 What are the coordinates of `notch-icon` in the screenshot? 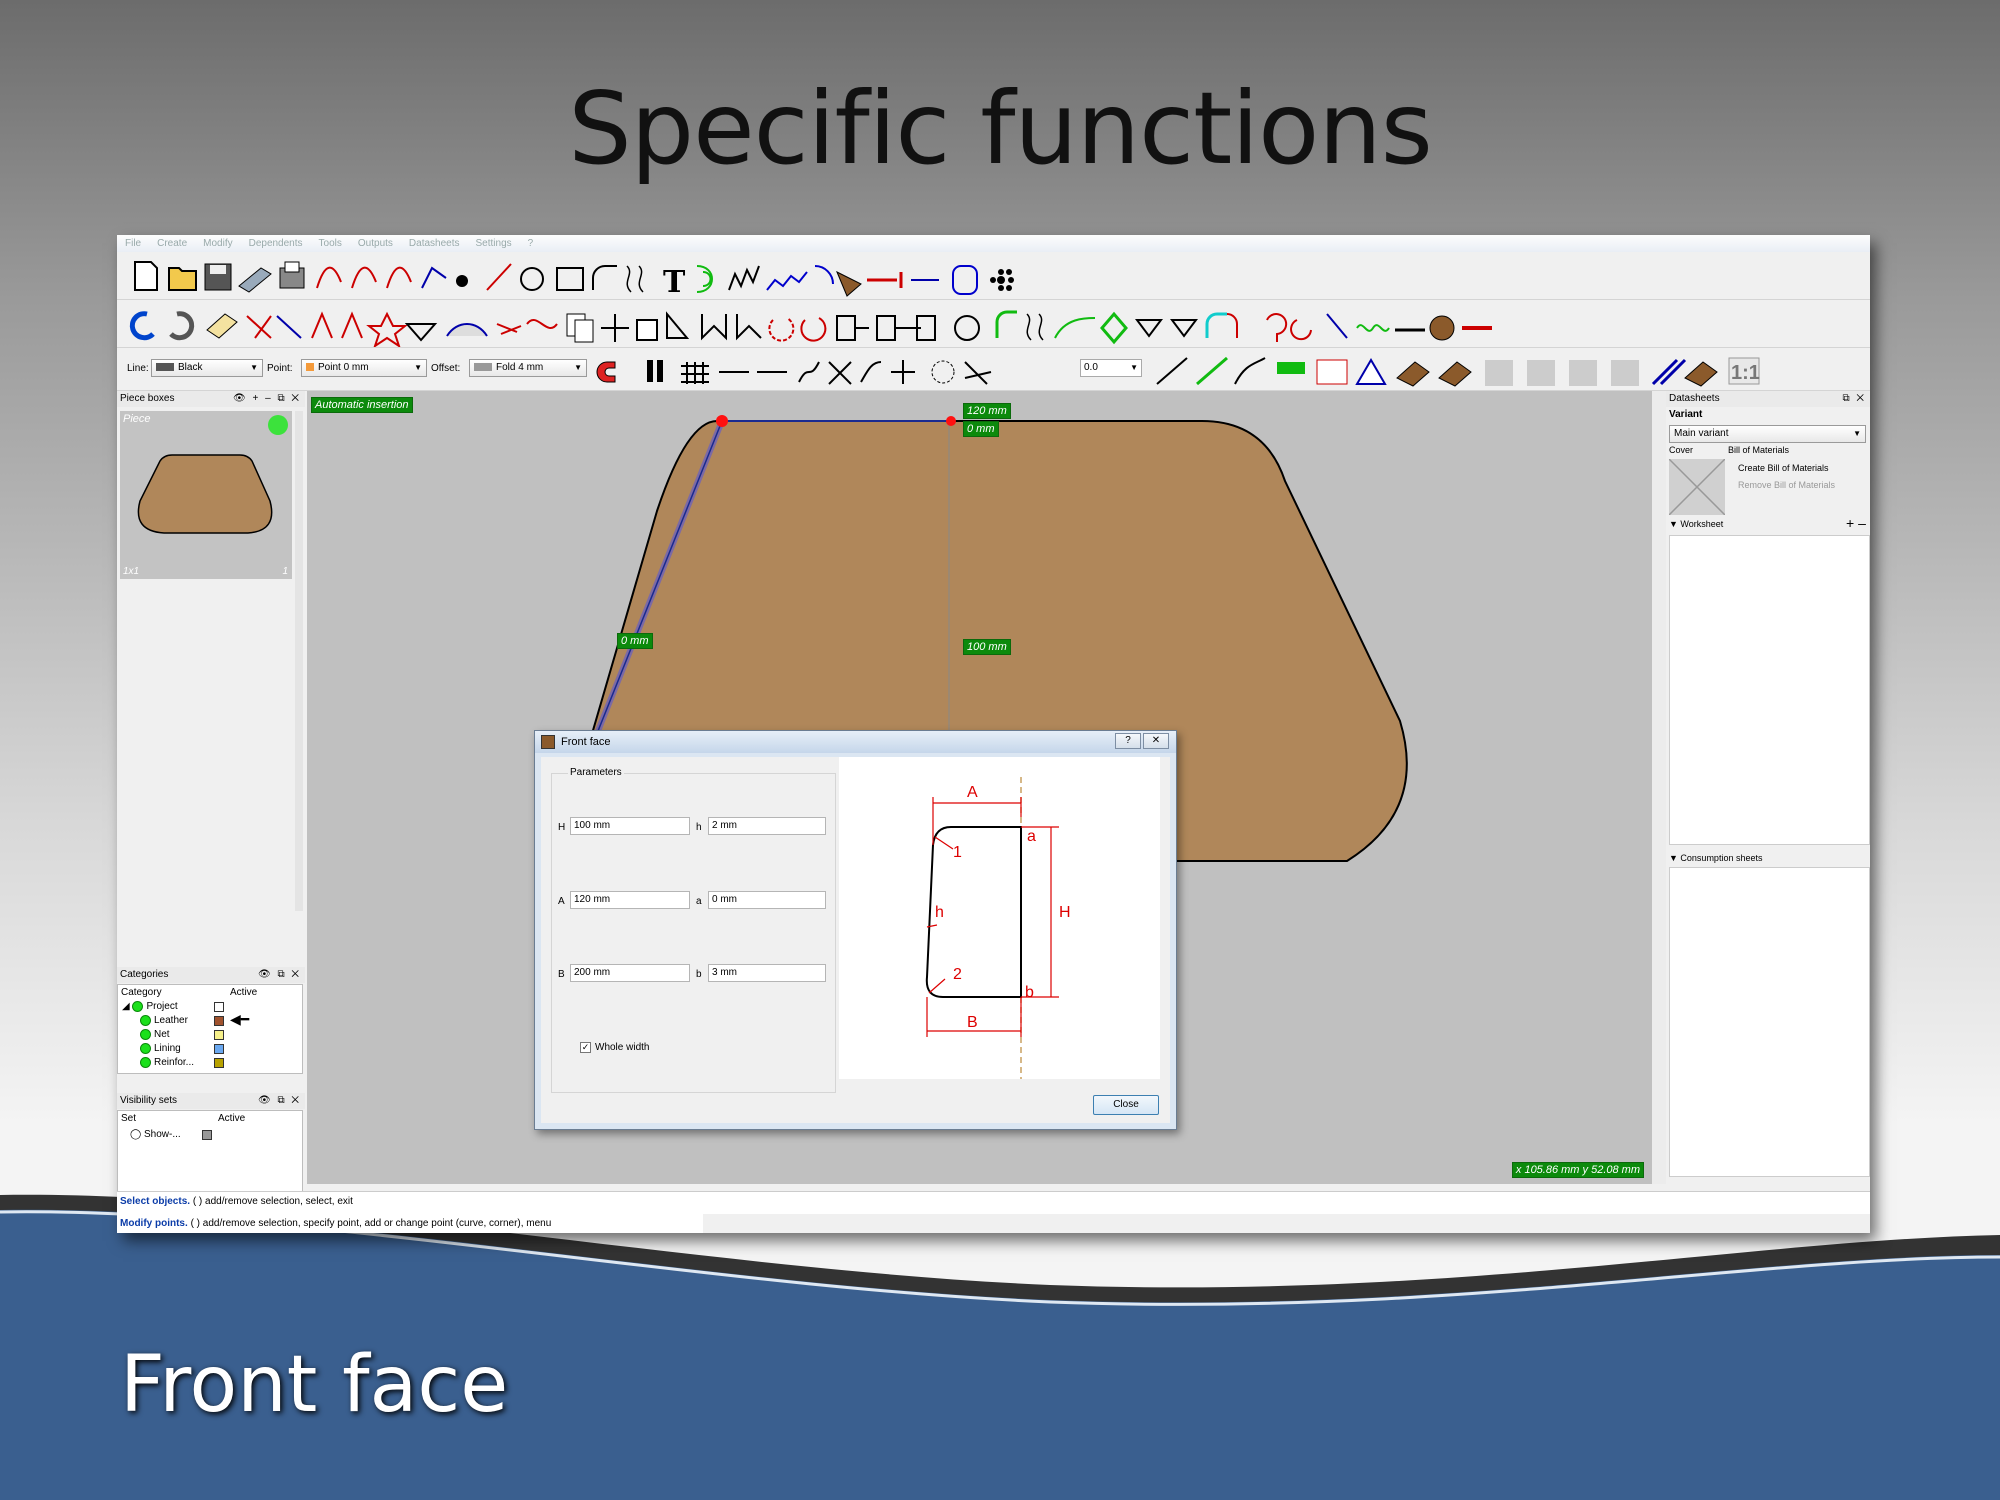 It's located at (885, 280).